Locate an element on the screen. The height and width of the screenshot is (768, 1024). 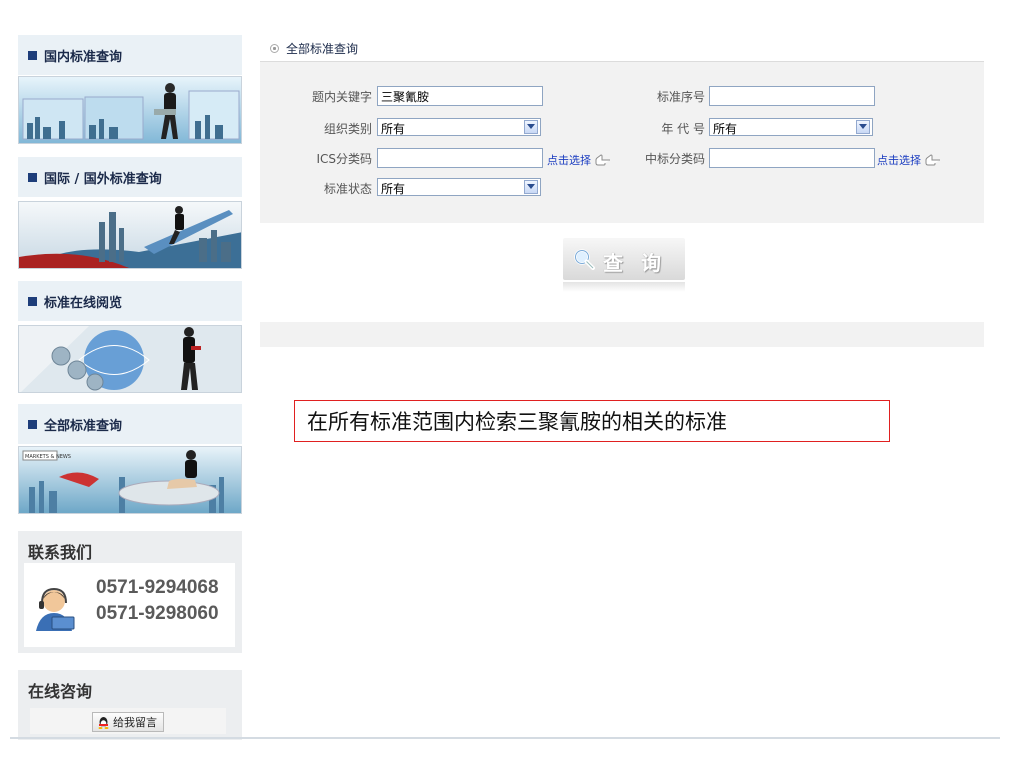
org-category-value: 所有 is located at coordinates (393, 129).